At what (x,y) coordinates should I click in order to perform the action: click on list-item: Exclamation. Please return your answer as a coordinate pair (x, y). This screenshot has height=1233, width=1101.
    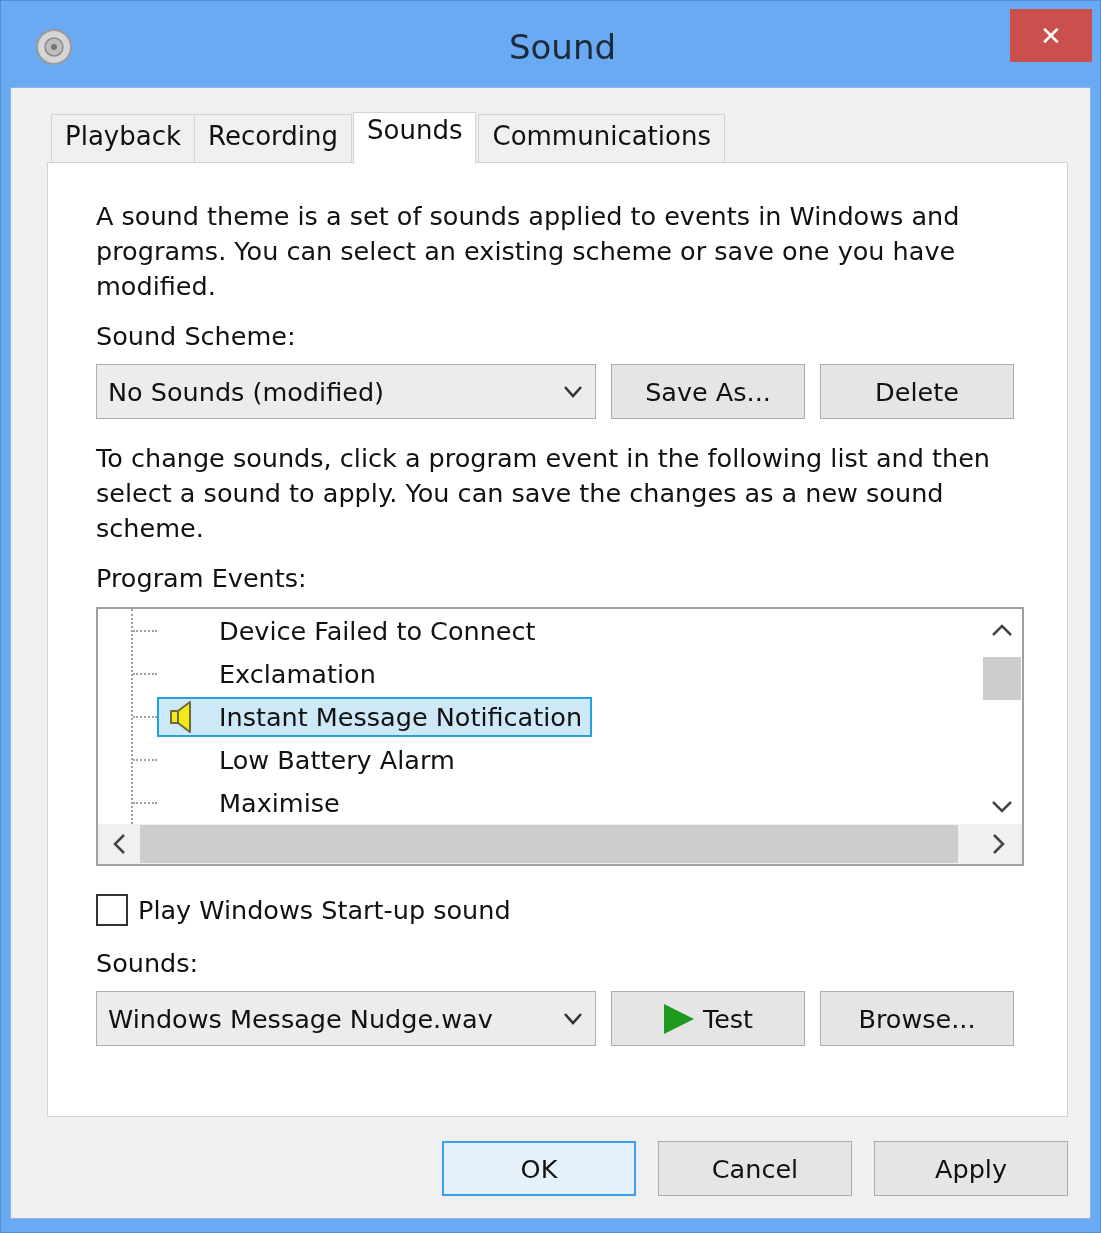
    Looking at the image, I should click on (271, 673).